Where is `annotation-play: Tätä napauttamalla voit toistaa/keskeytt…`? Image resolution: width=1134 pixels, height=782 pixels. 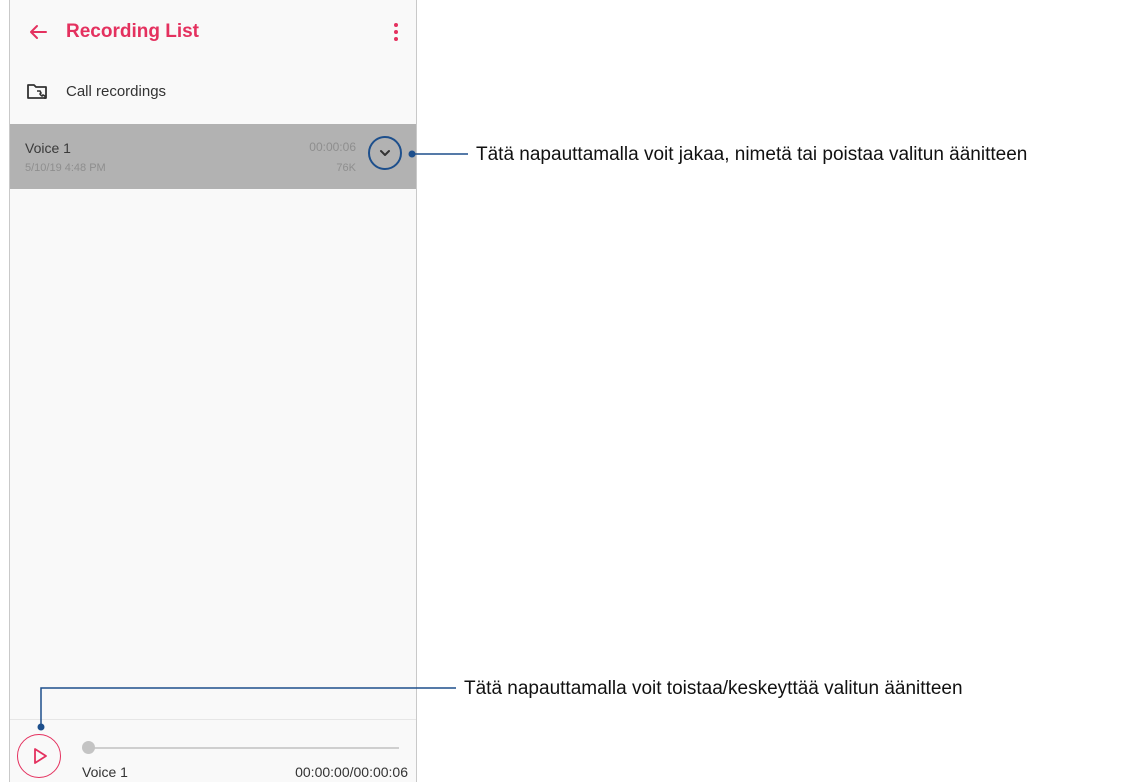 annotation-play: Tätä napauttamalla voit toistaa/keskeytt… is located at coordinates (713, 688).